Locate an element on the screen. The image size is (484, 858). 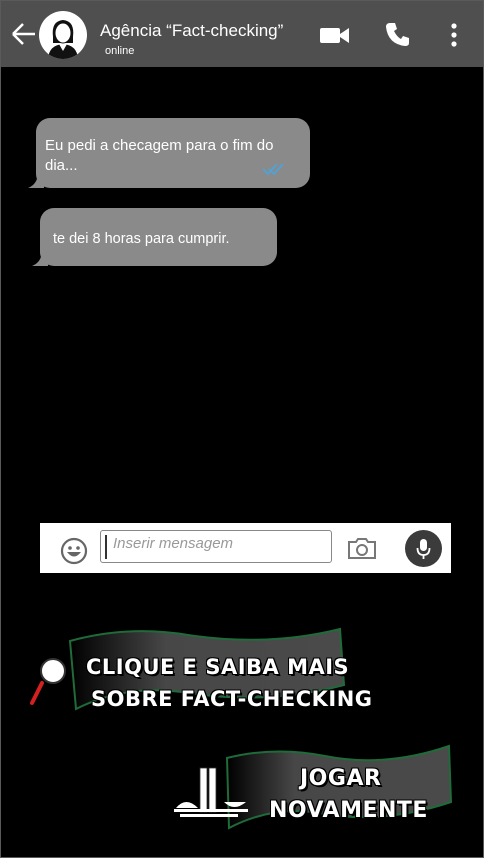
back-arrow-icon is located at coordinates (24, 34).